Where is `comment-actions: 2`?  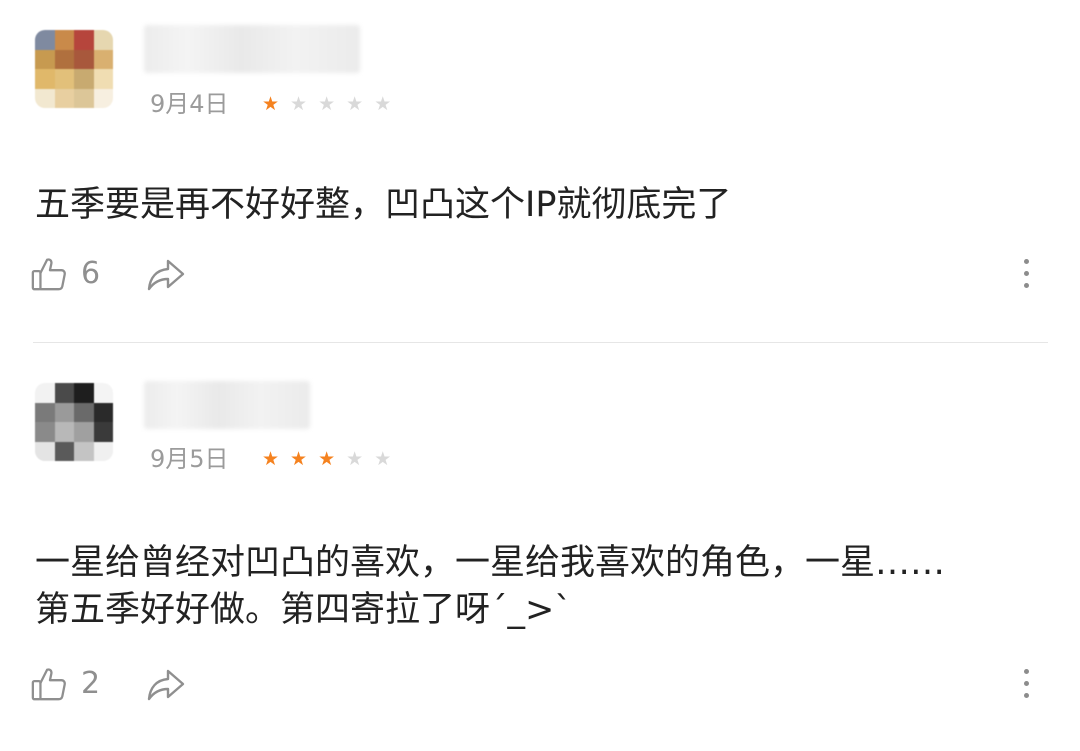
comment-actions: 2 is located at coordinates (540, 685).